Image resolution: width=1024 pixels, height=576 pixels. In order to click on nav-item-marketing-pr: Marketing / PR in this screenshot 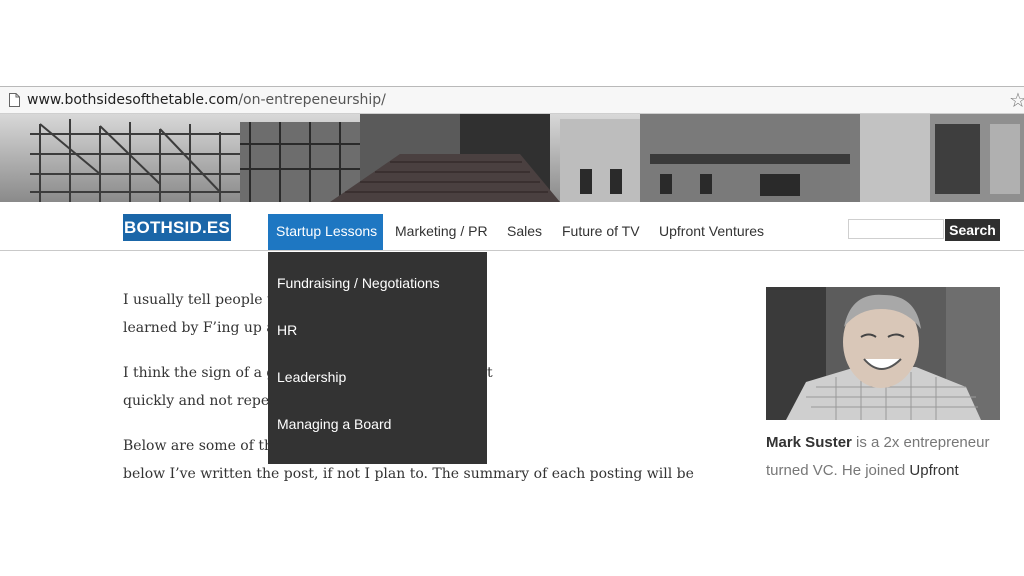, I will do `click(441, 232)`.